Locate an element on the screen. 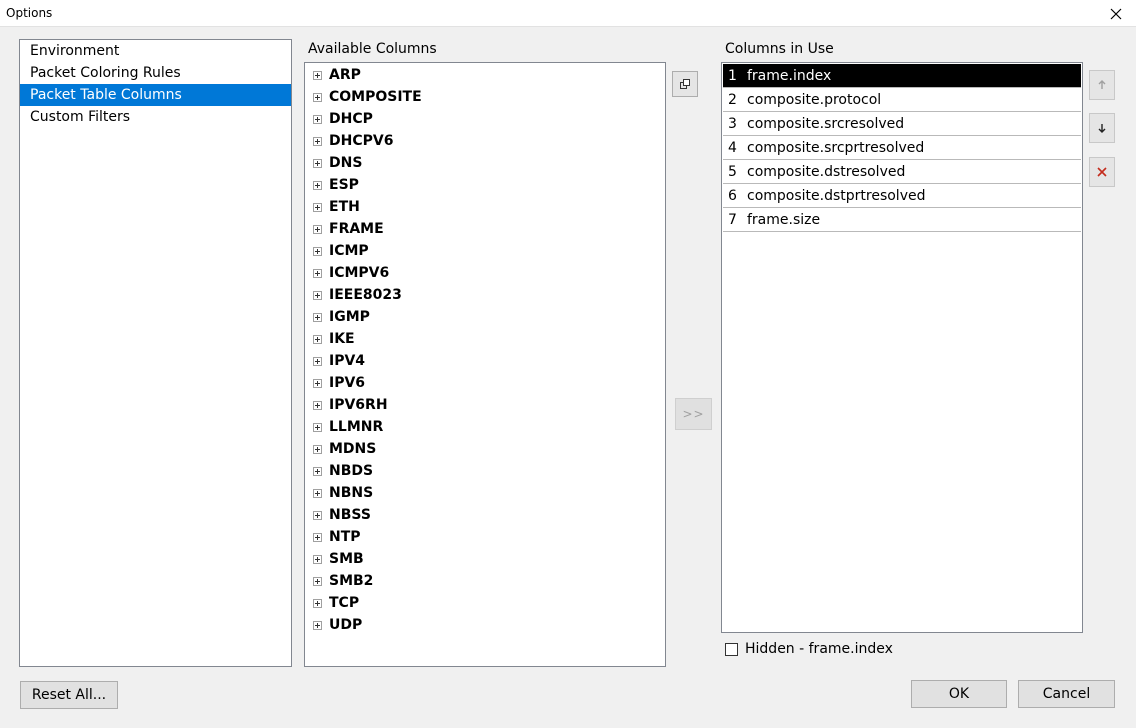  nav-item-environment: Environment is located at coordinates (155, 51).